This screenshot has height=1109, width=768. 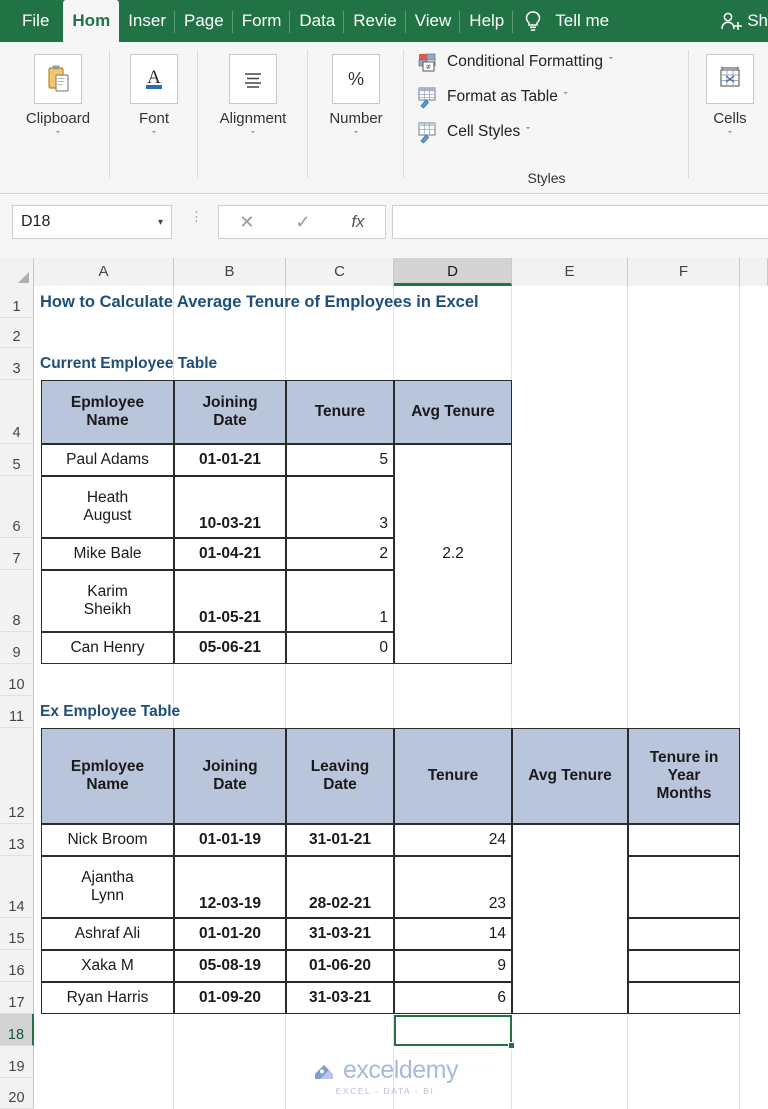 I want to click on row-header-12: 12, so click(x=17, y=776).